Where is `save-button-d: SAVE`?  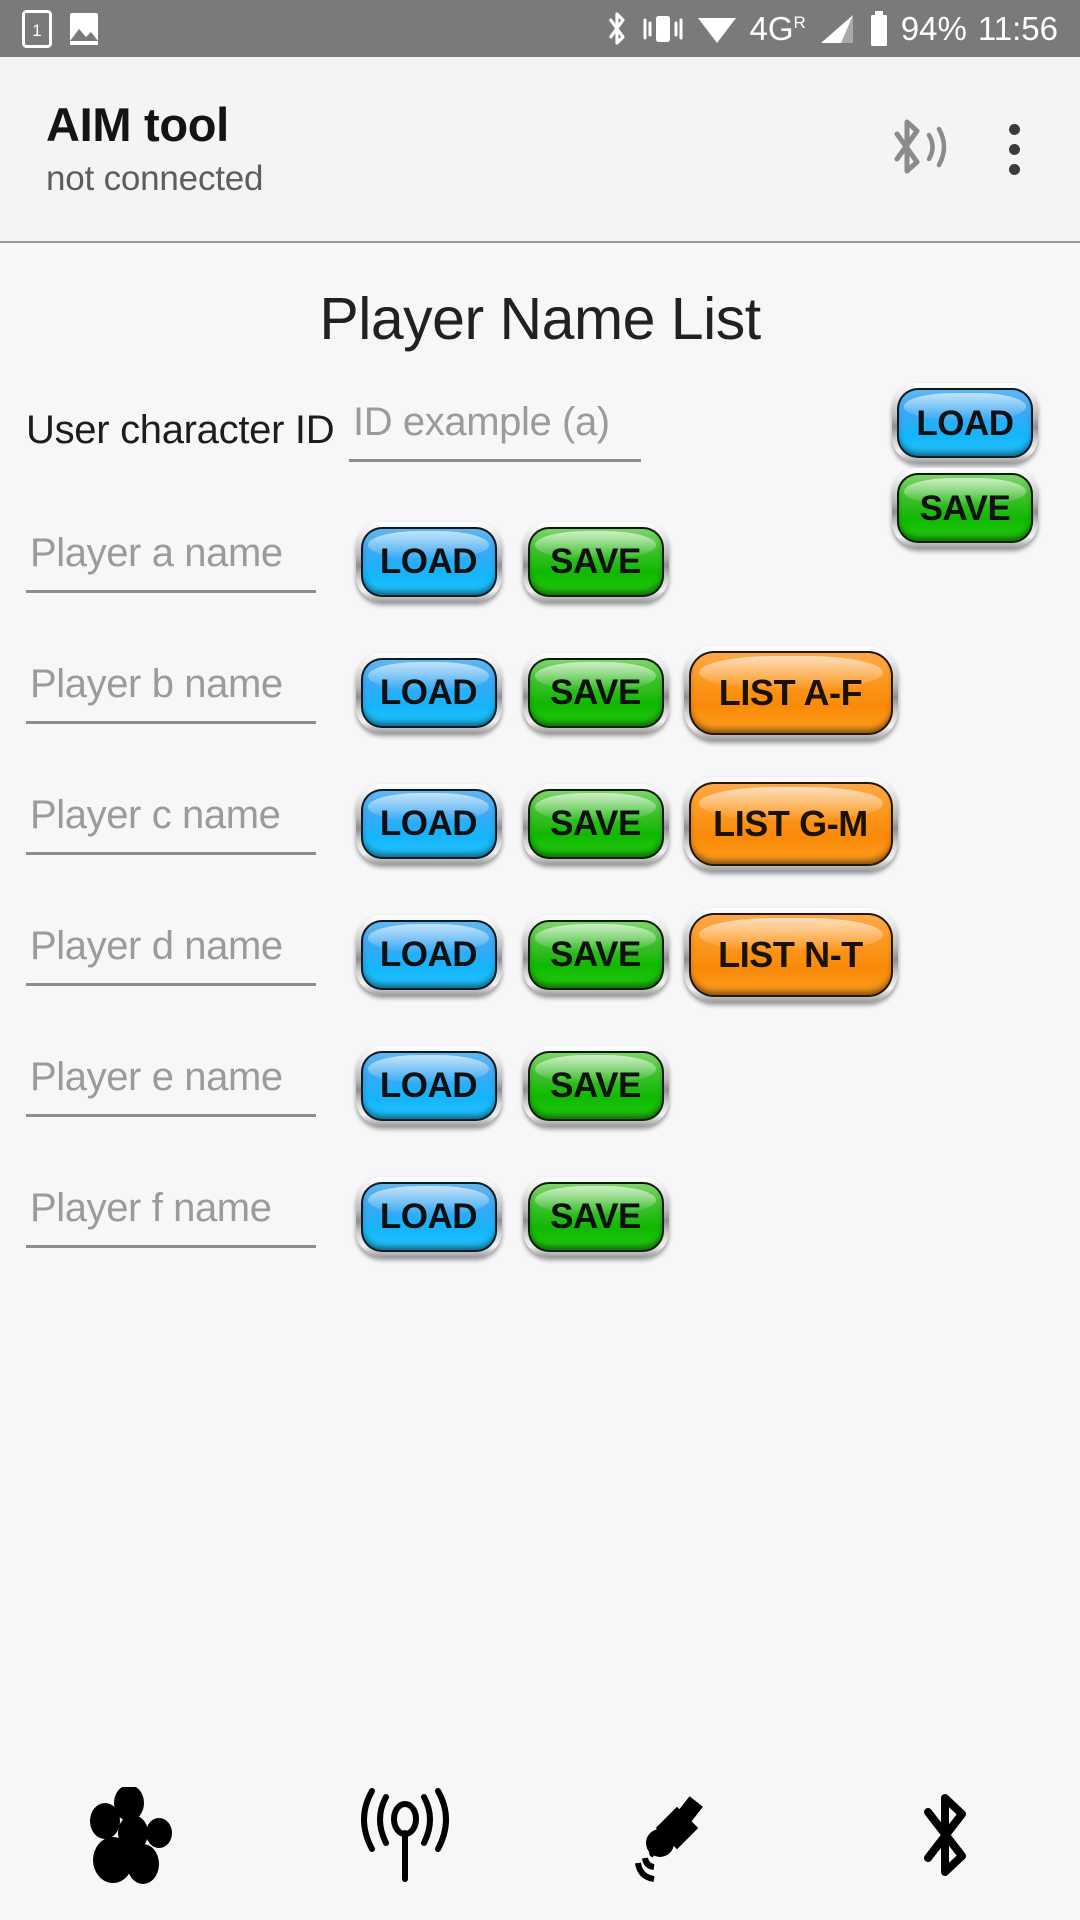 save-button-d: SAVE is located at coordinates (595, 954).